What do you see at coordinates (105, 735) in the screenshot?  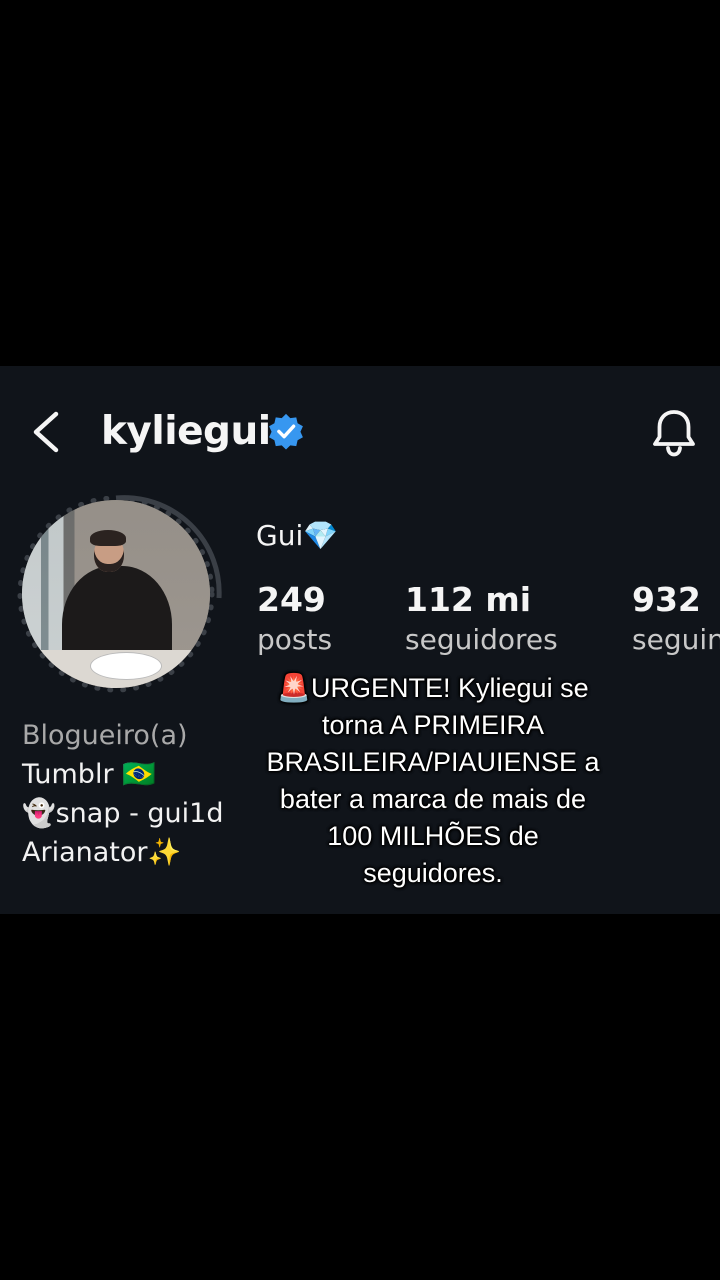 I see `bio-category: Blogueiro(a)` at bounding box center [105, 735].